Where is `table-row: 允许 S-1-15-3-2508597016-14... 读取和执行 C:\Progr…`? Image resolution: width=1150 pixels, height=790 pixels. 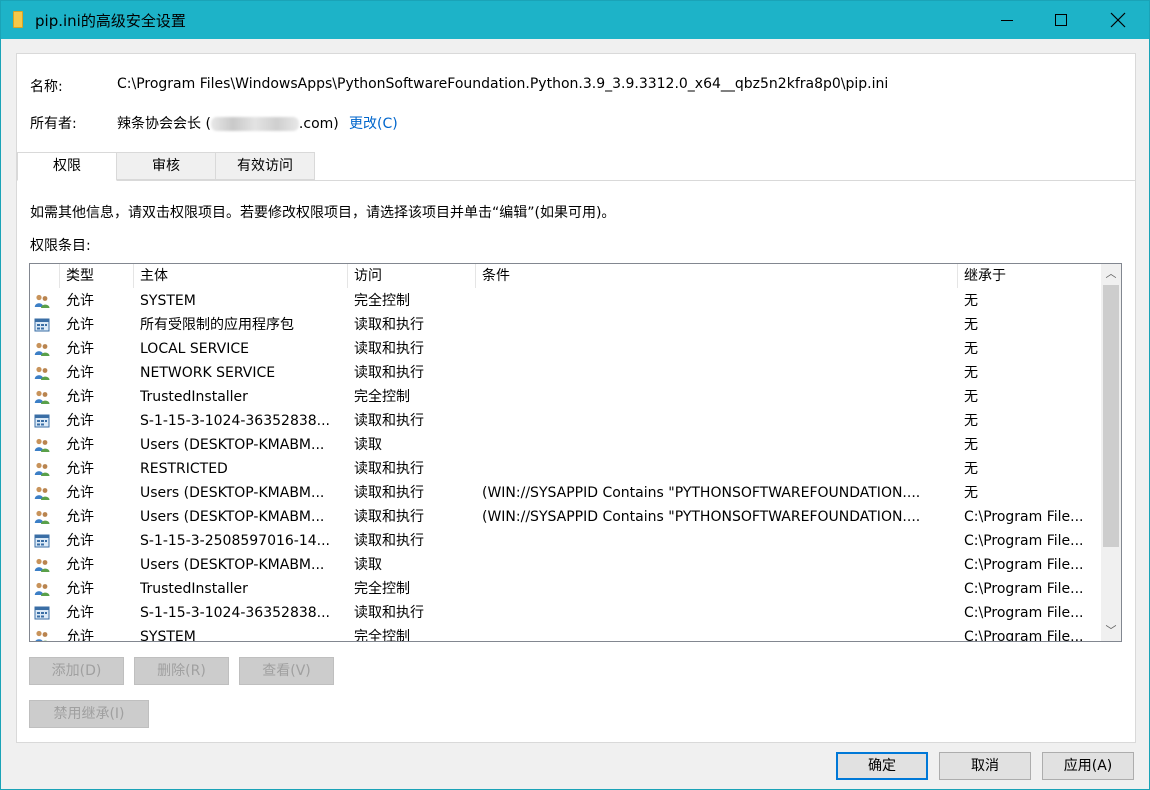 table-row: 允许 S-1-15-3-2508597016-14... 读取和执行 C:\Progr… is located at coordinates (566, 541).